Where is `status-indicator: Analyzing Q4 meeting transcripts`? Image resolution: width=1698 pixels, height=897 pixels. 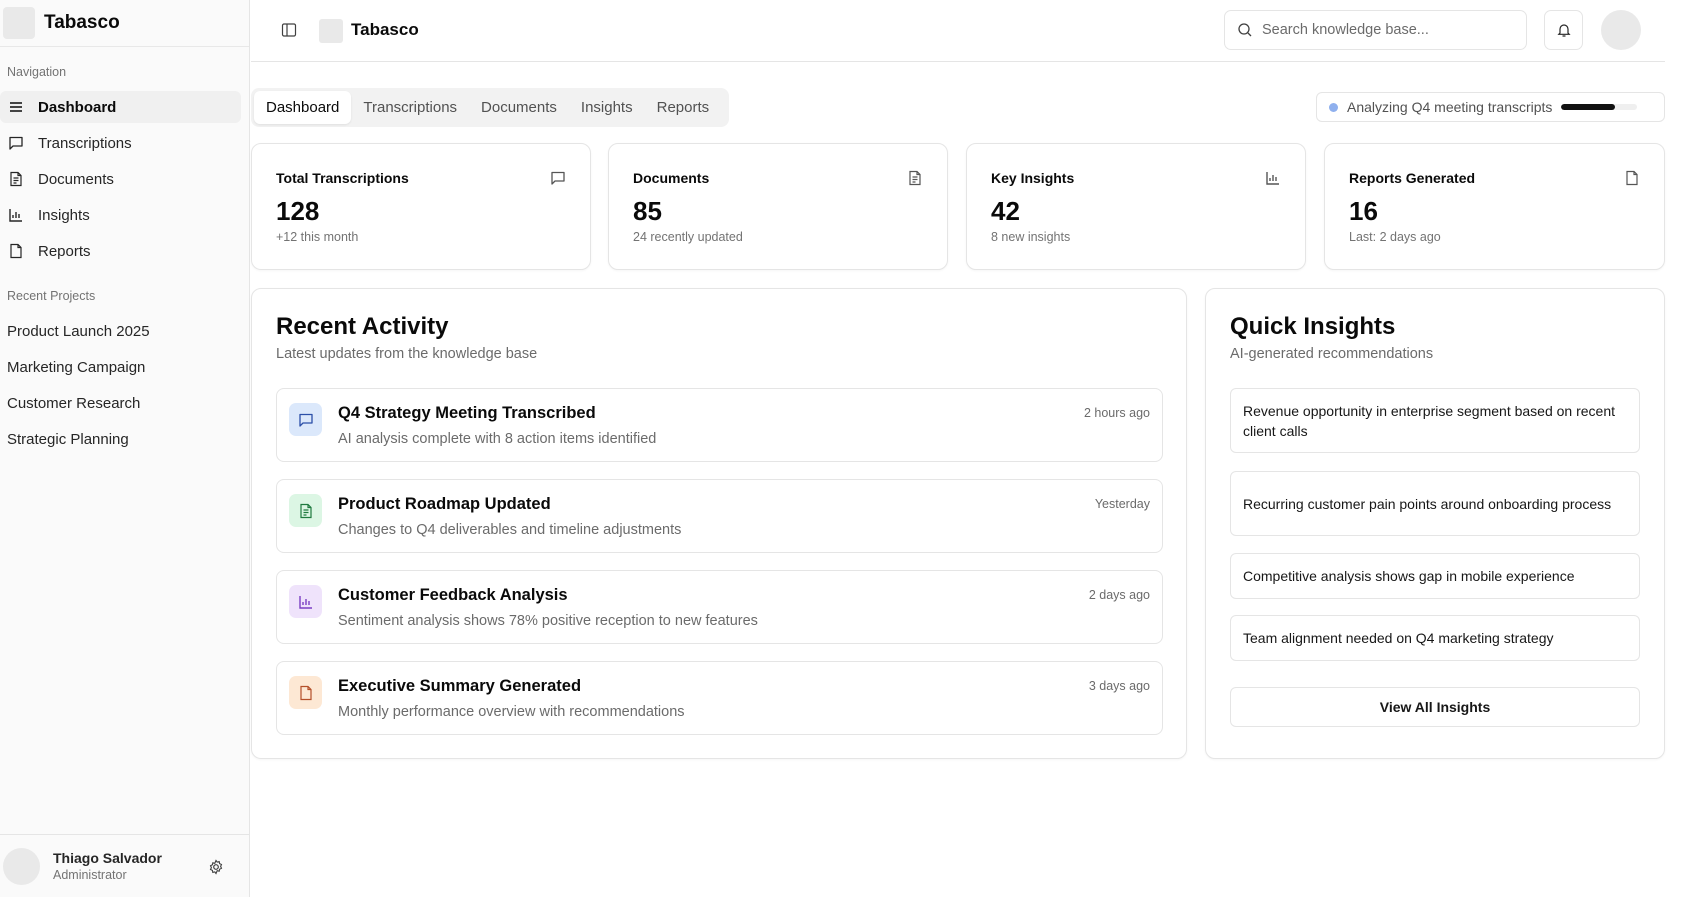
status-indicator: Analyzing Q4 meeting transcripts is located at coordinates (1490, 107).